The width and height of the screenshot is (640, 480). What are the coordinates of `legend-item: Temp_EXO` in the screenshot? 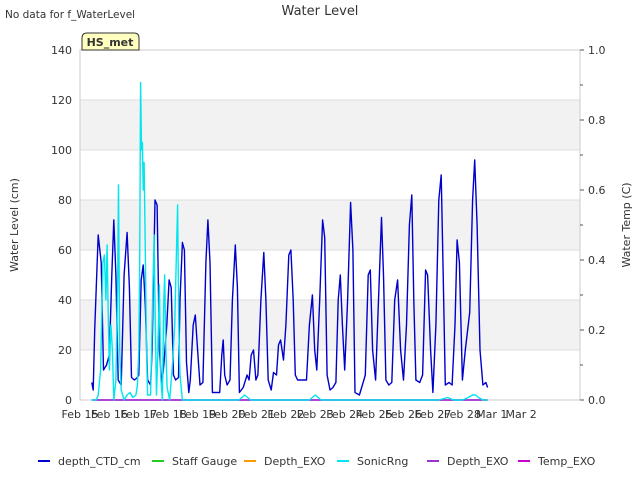 It's located at (557, 461).